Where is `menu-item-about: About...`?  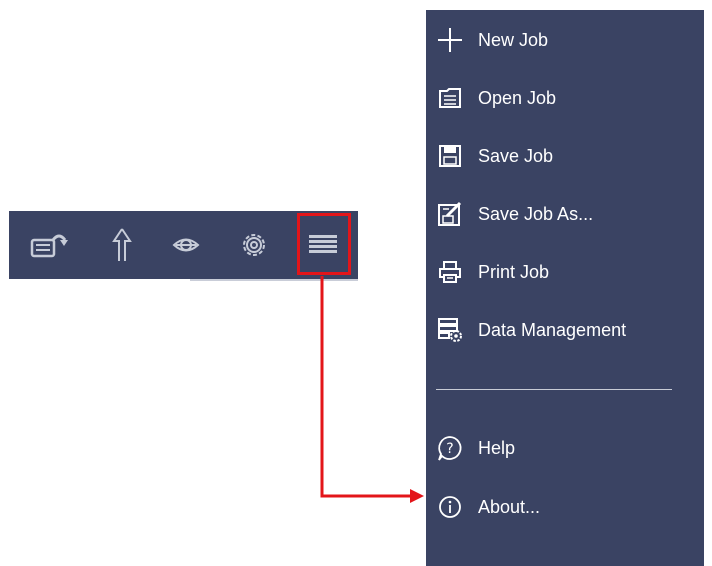 menu-item-about: About... is located at coordinates (565, 507).